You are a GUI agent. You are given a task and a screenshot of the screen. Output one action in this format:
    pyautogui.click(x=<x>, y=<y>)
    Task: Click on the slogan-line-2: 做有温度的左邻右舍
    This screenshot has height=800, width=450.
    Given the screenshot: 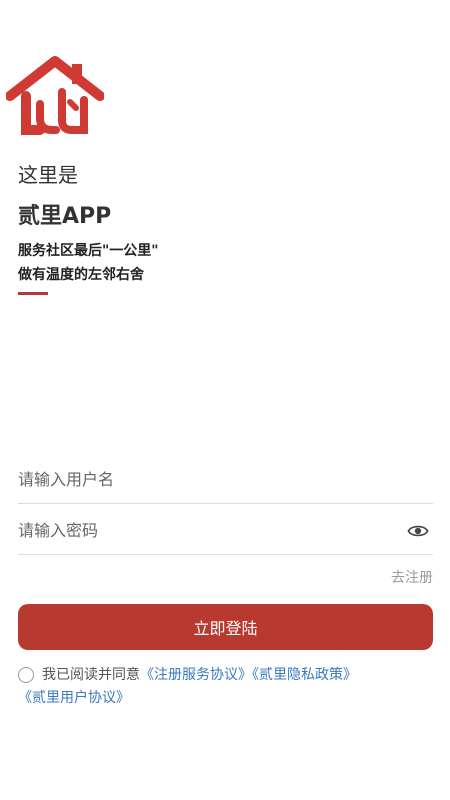 What is the action you would take?
    pyautogui.click(x=81, y=275)
    